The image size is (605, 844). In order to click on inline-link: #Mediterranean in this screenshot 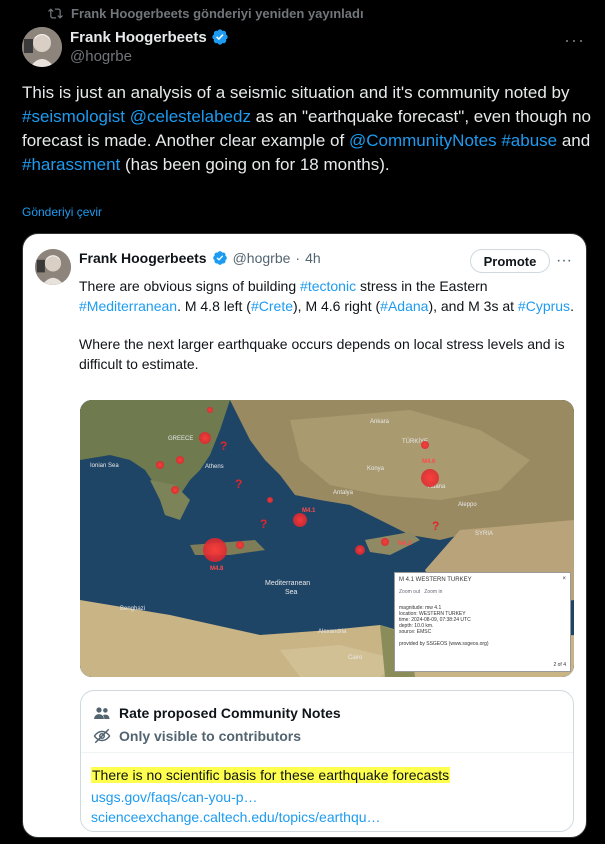, I will do `click(128, 306)`.